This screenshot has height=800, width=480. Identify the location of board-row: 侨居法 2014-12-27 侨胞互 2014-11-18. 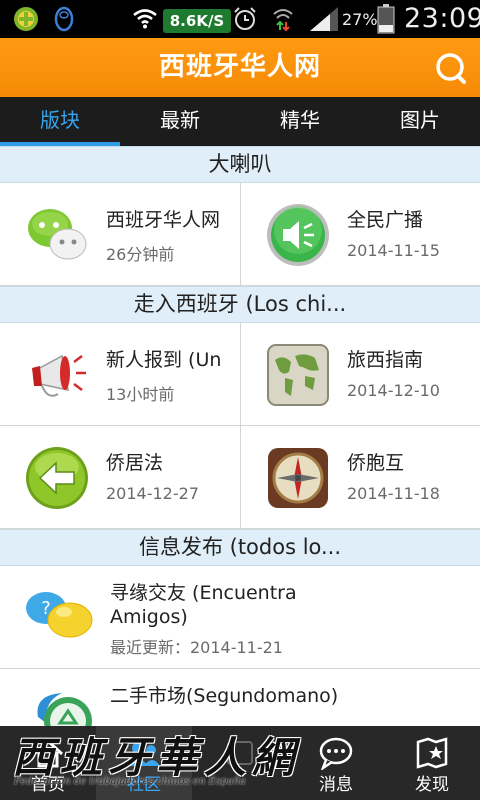
(240, 477).